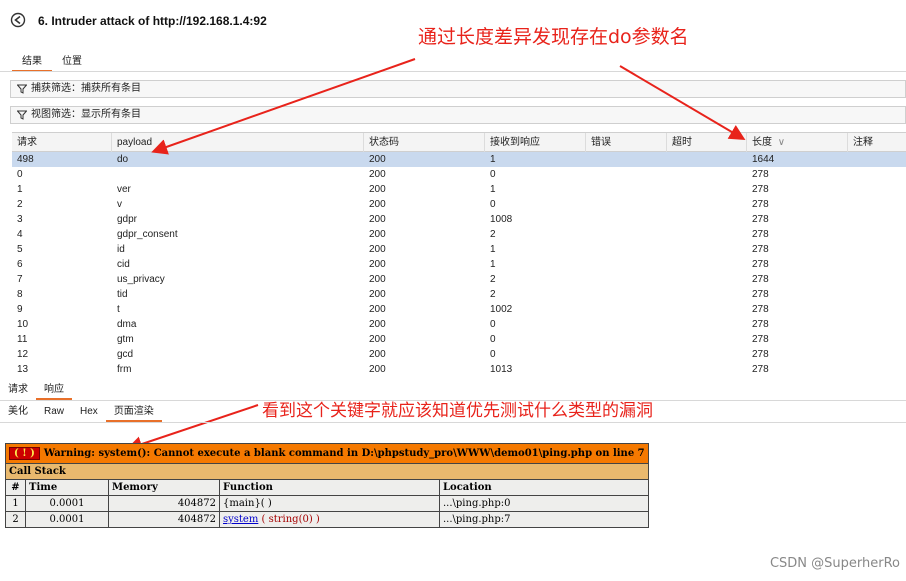 The height and width of the screenshot is (581, 906). What do you see at coordinates (15, 519) in the screenshot?
I see `call-stack-num: 2` at bounding box center [15, 519].